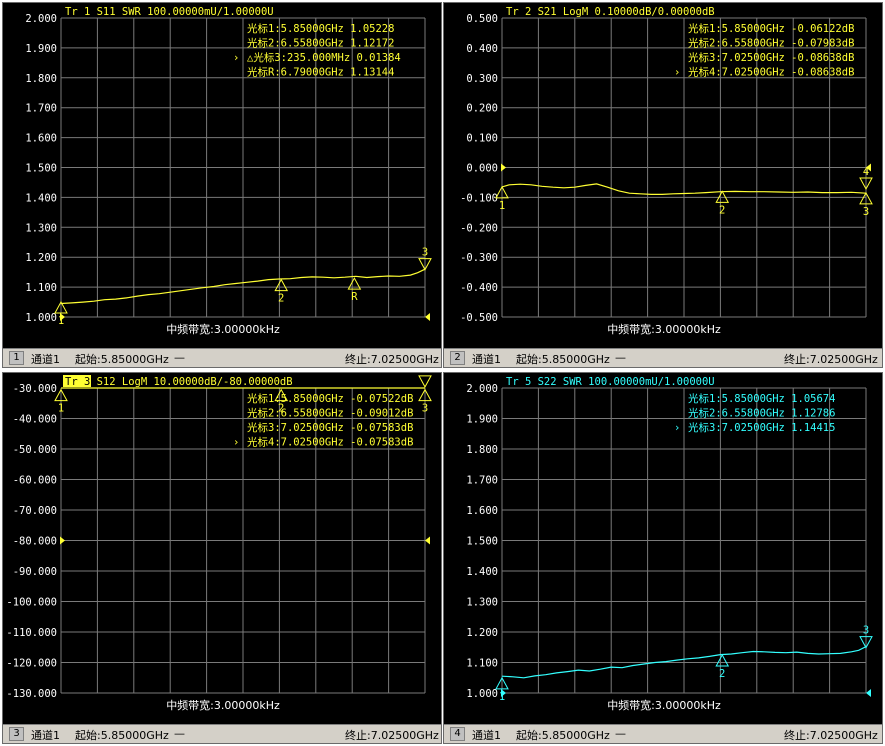 This screenshot has width=885, height=746. I want to click on y-tick-label: -0.100, so click(479, 198).